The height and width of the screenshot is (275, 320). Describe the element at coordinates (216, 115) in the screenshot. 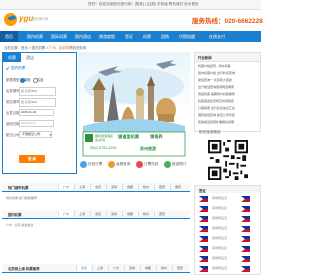

I see `news-item: 国际航班查询 航空公司专区` at that location.